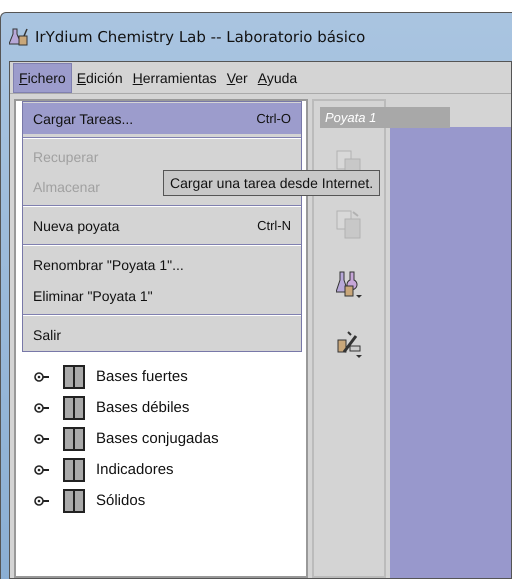 Image resolution: width=512 pixels, height=579 pixels. Describe the element at coordinates (162, 225) in the screenshot. I see `menu-item: Nueva poyata Ctrl-N` at that location.